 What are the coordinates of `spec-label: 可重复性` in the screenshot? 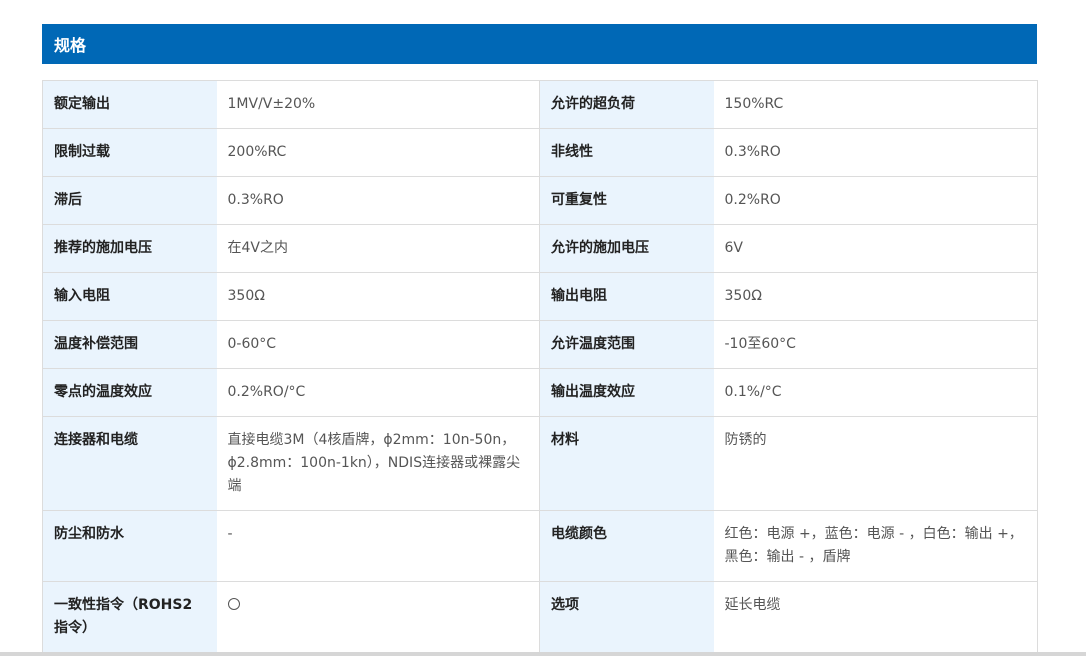 It's located at (626, 200).